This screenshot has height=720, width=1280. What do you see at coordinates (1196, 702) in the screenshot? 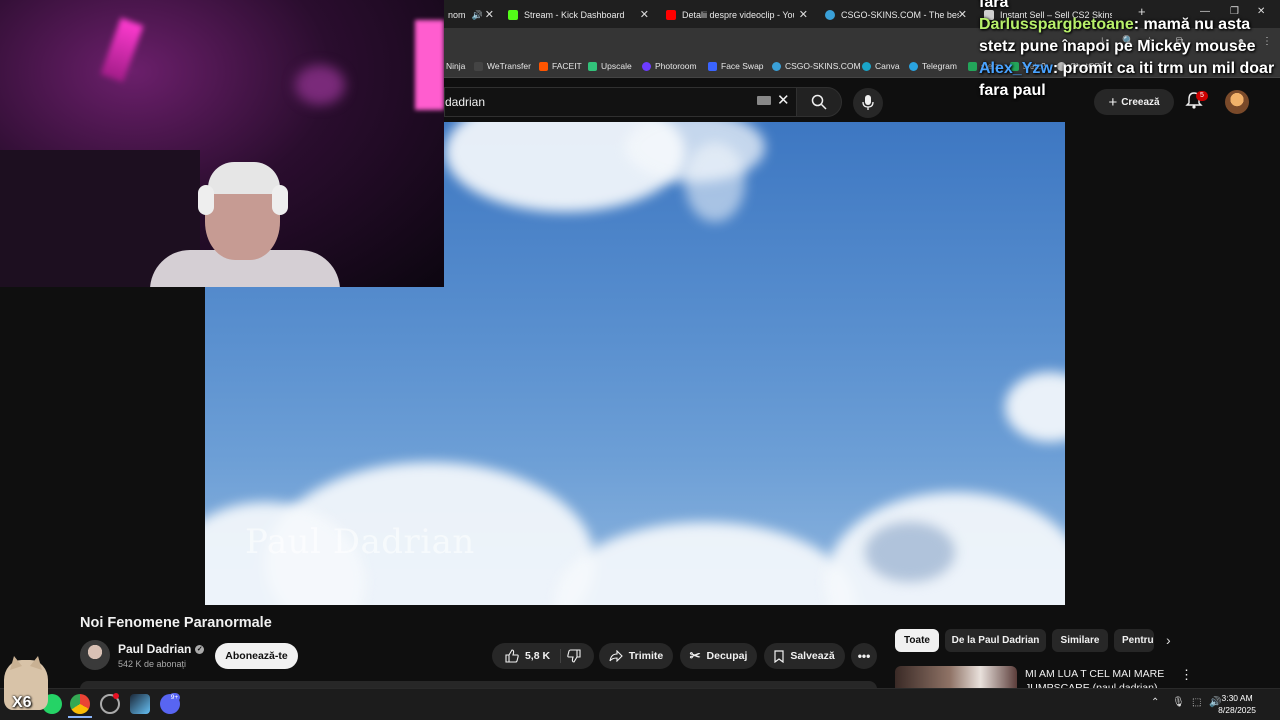
I see `network-icon: ⬚` at bounding box center [1196, 702].